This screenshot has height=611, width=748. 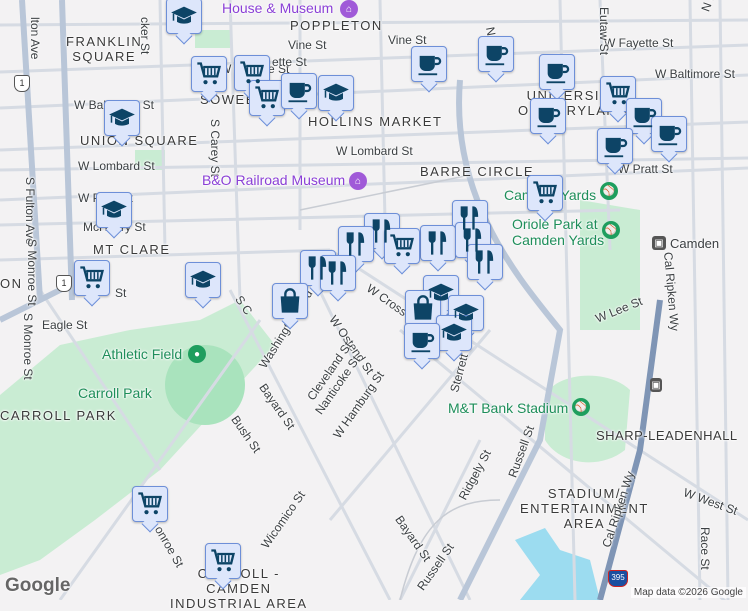 What do you see at coordinates (197, 354) in the screenshot?
I see `park-icon: ●` at bounding box center [197, 354].